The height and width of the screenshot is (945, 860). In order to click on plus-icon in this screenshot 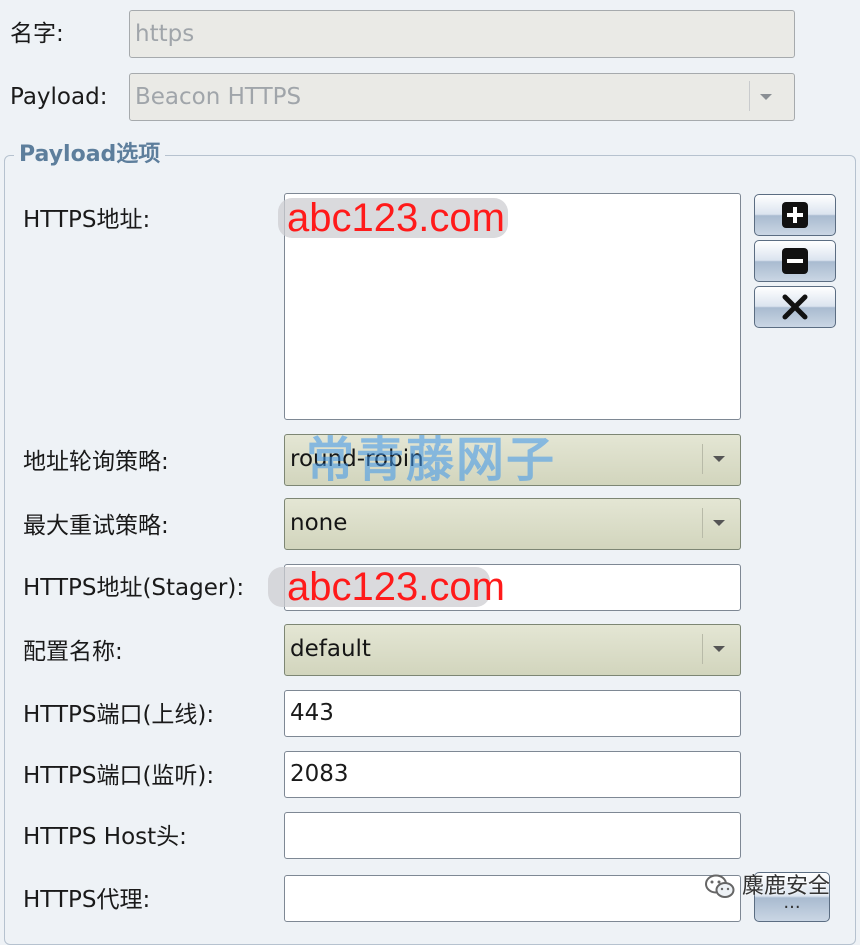, I will do `click(795, 215)`.